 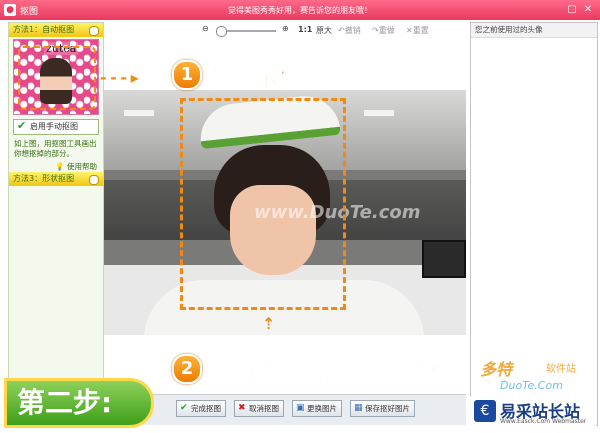 I want to click on collapse-icon, so click(x=94, y=31).